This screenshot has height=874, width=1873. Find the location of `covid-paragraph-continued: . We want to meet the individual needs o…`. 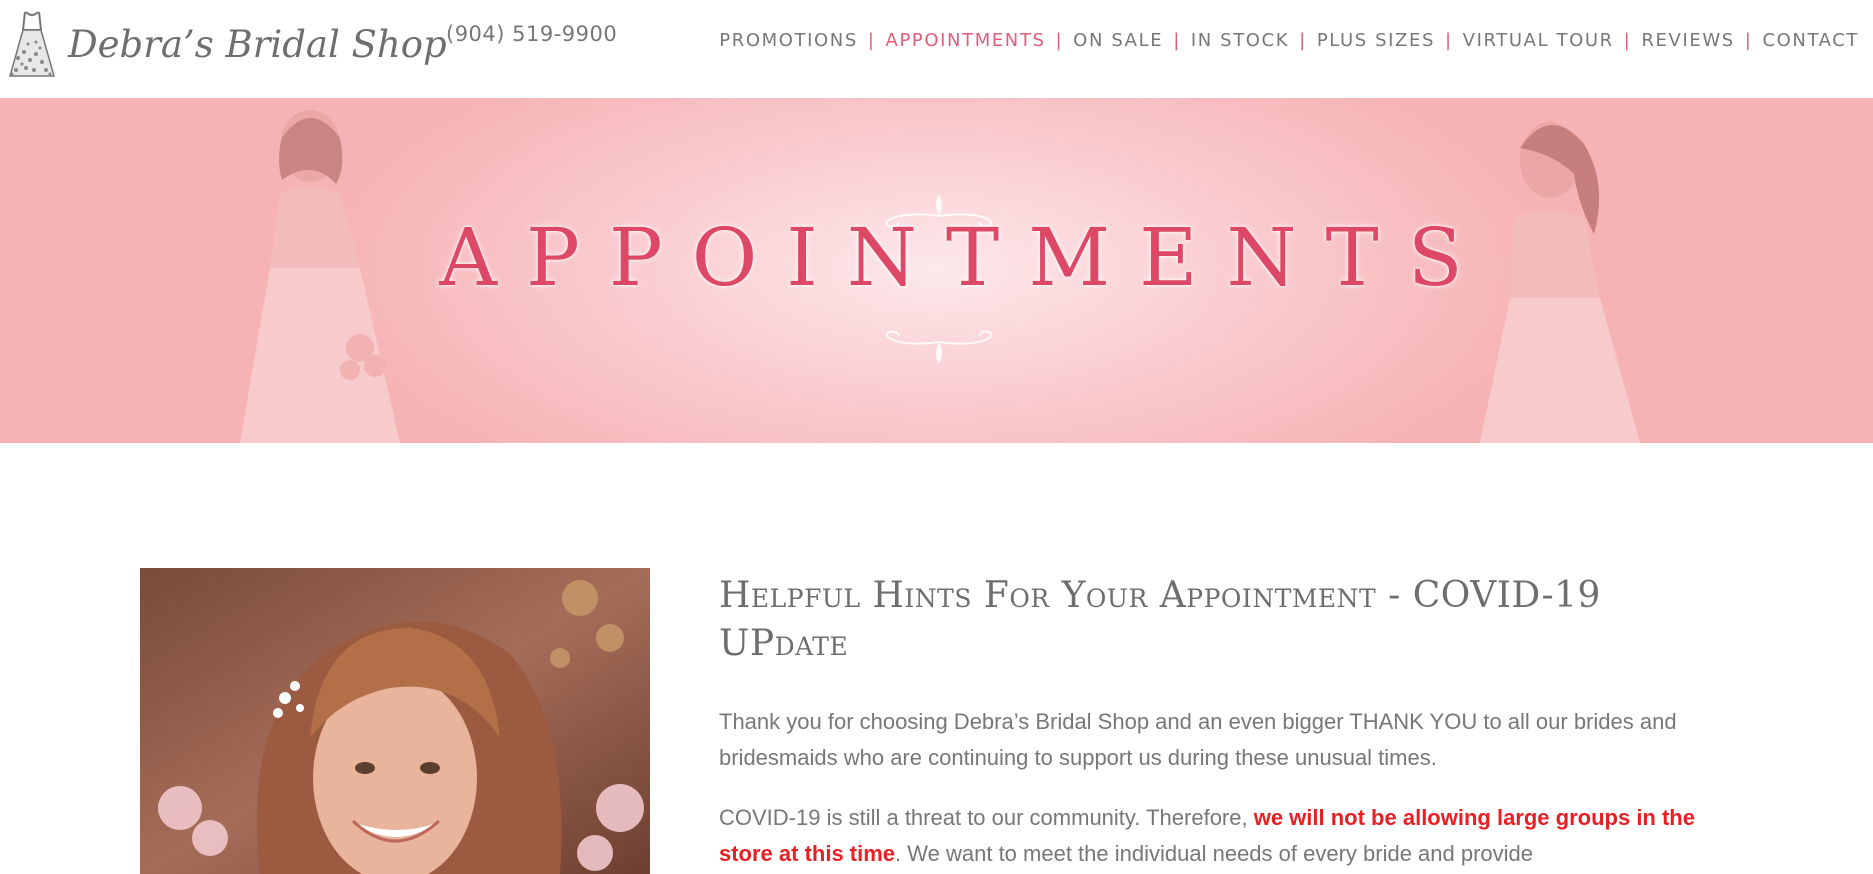

covid-paragraph-continued: . We want to meet the individual needs o… is located at coordinates (1214, 853).